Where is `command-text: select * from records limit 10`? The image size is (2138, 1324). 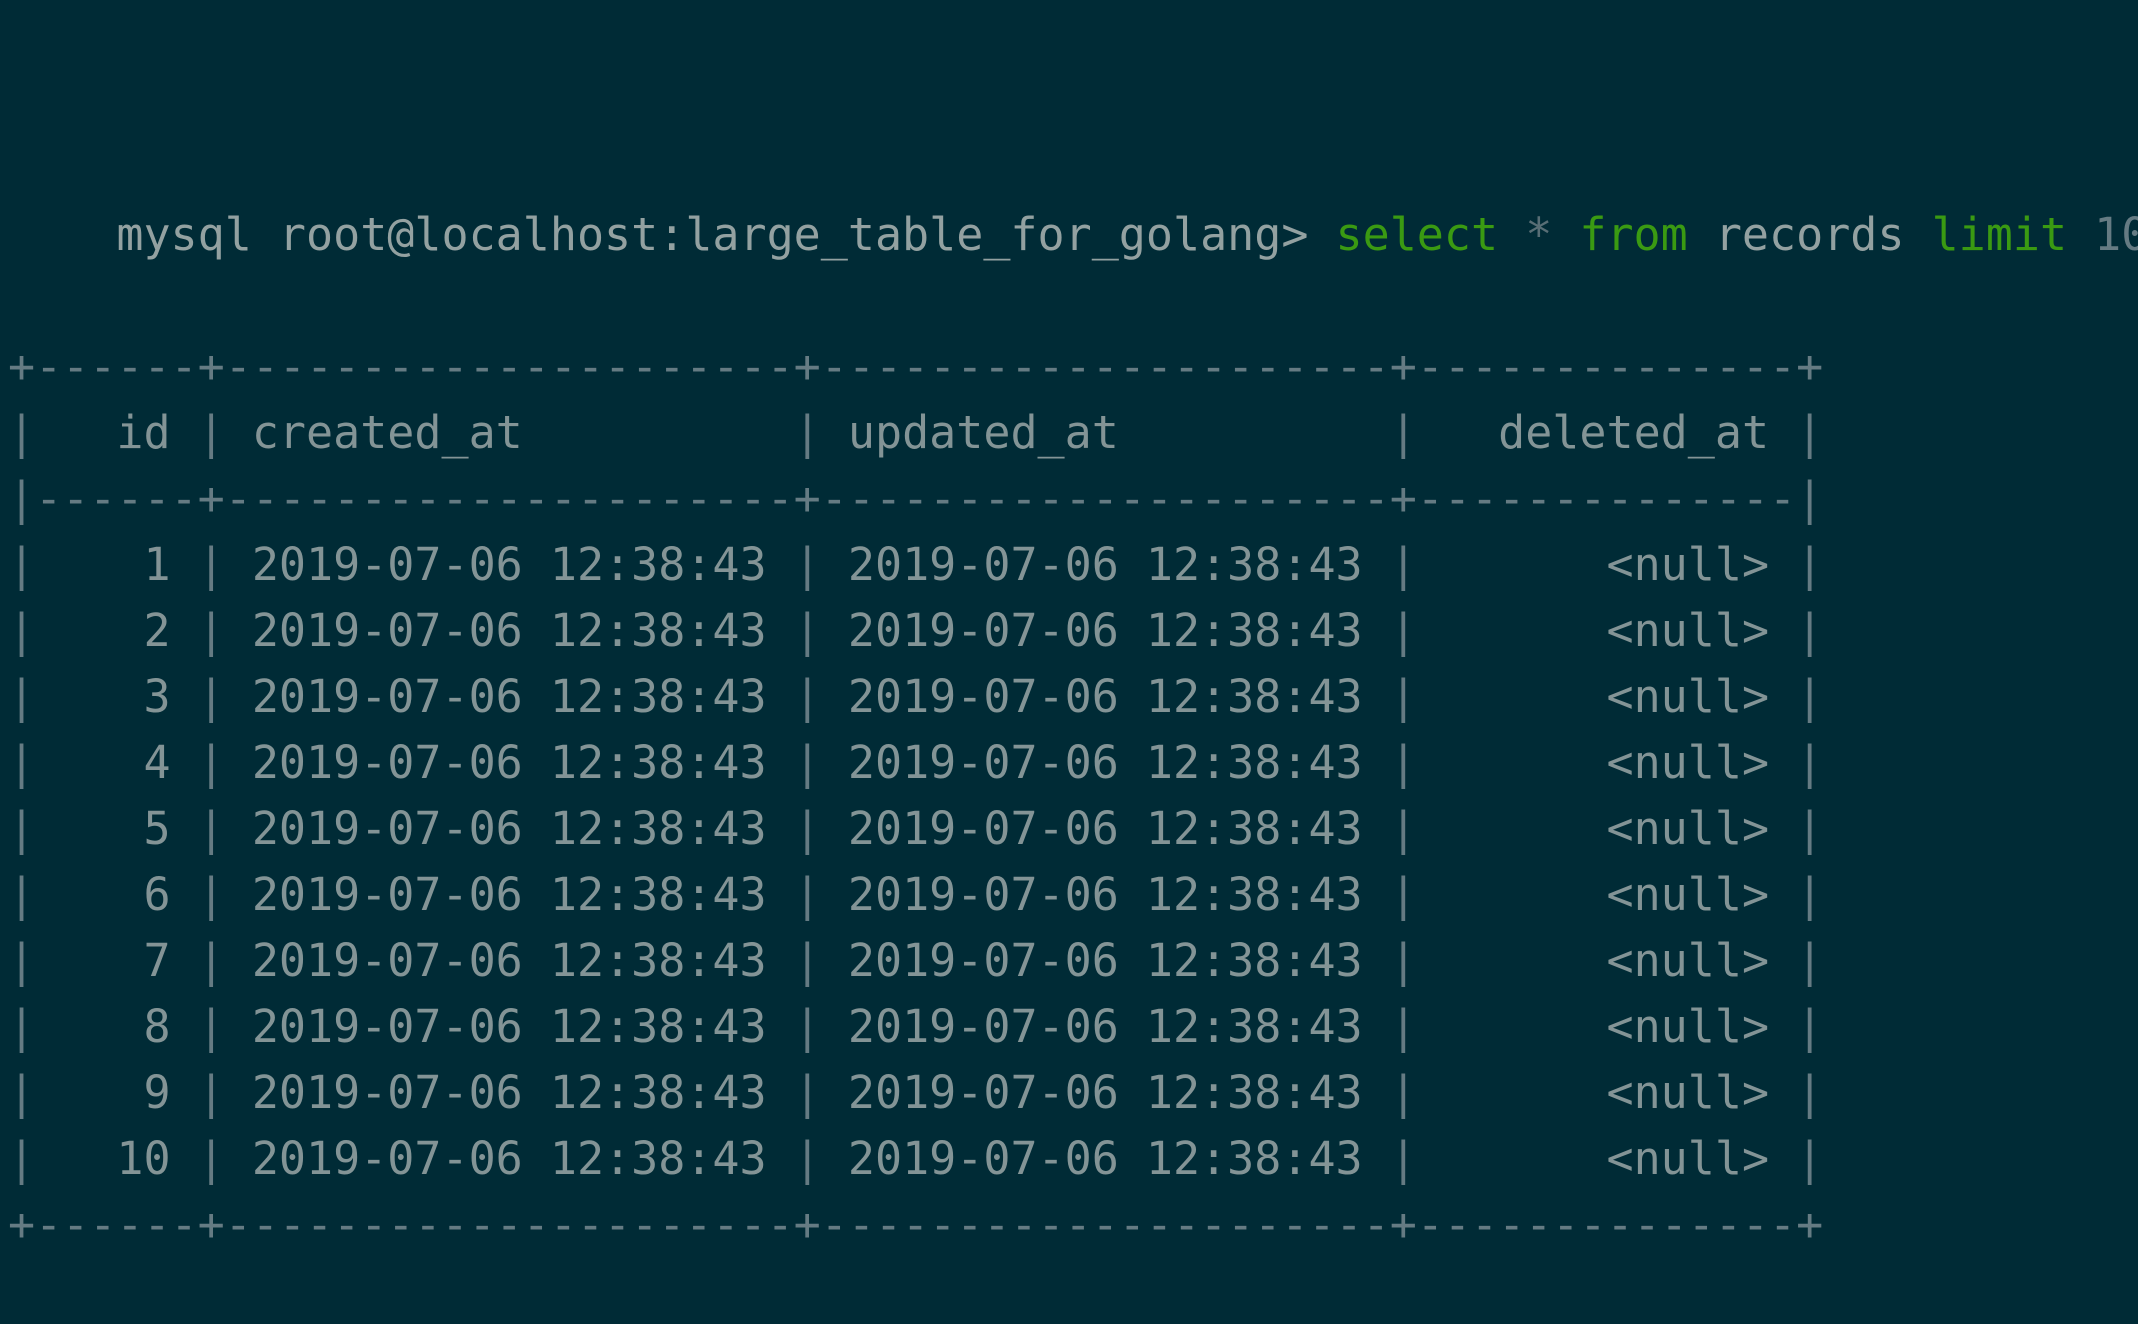 command-text: select * from records limit 10 is located at coordinates (1737, 234).